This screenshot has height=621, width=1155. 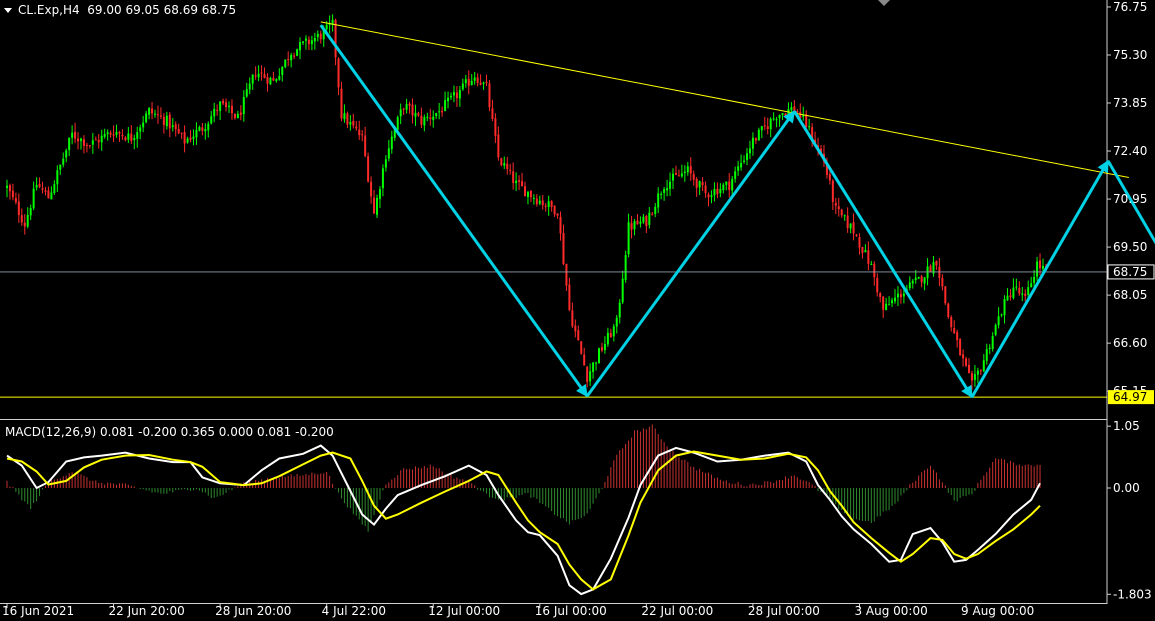 I want to click on time-tick-label: 16 Jul 00:00, so click(x=571, y=611).